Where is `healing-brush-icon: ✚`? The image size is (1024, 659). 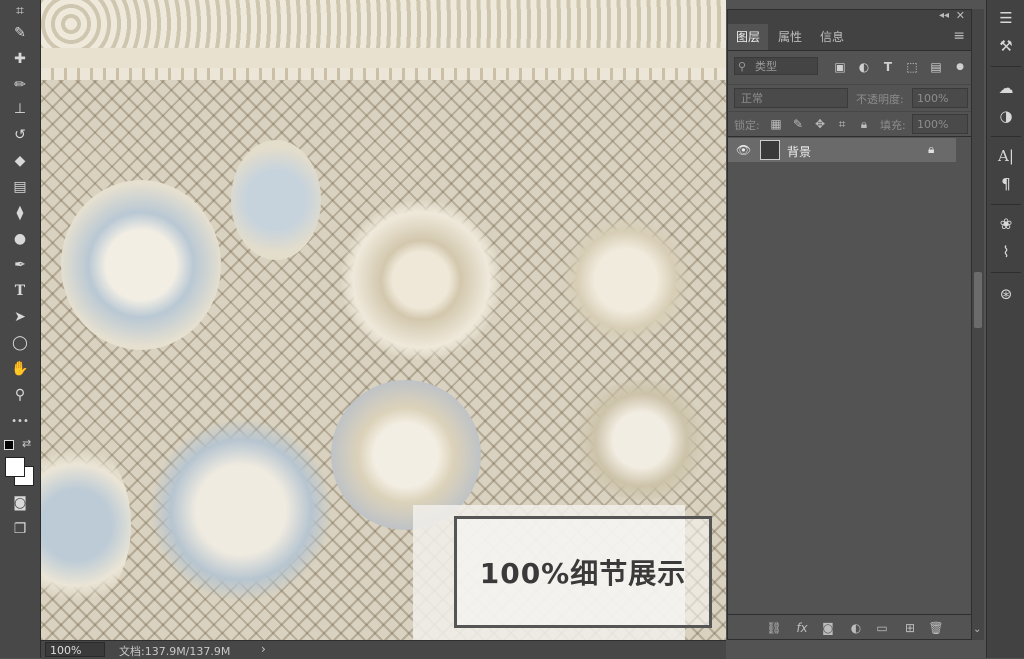
healing-brush-icon: ✚ is located at coordinates (20, 59).